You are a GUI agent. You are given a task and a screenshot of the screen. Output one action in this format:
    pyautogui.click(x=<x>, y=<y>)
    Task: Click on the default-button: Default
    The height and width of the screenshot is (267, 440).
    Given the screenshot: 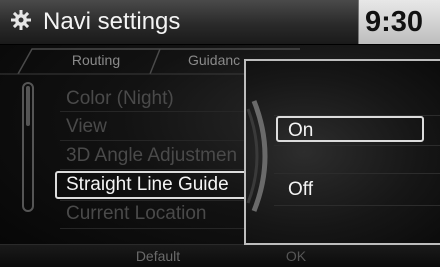 What is the action you would take?
    pyautogui.click(x=158, y=256)
    